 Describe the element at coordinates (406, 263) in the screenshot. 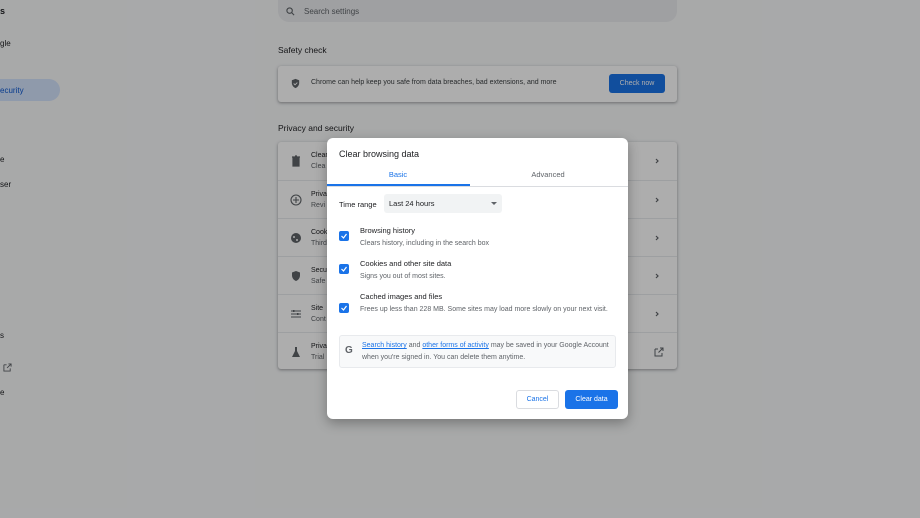

I see `option-title: Cookies and other site data` at that location.